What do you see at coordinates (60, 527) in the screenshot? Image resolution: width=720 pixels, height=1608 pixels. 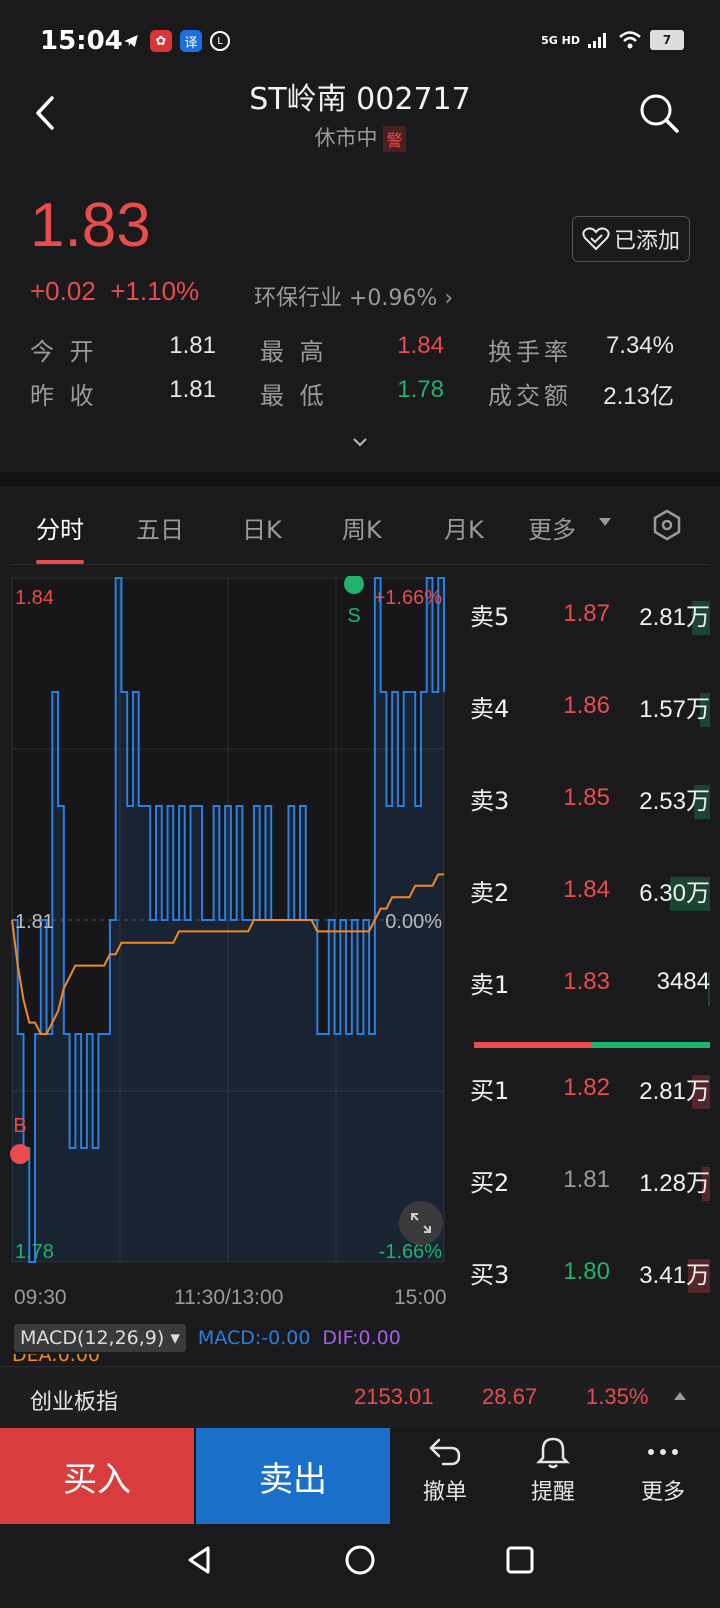 I see `tab-0: 分时` at bounding box center [60, 527].